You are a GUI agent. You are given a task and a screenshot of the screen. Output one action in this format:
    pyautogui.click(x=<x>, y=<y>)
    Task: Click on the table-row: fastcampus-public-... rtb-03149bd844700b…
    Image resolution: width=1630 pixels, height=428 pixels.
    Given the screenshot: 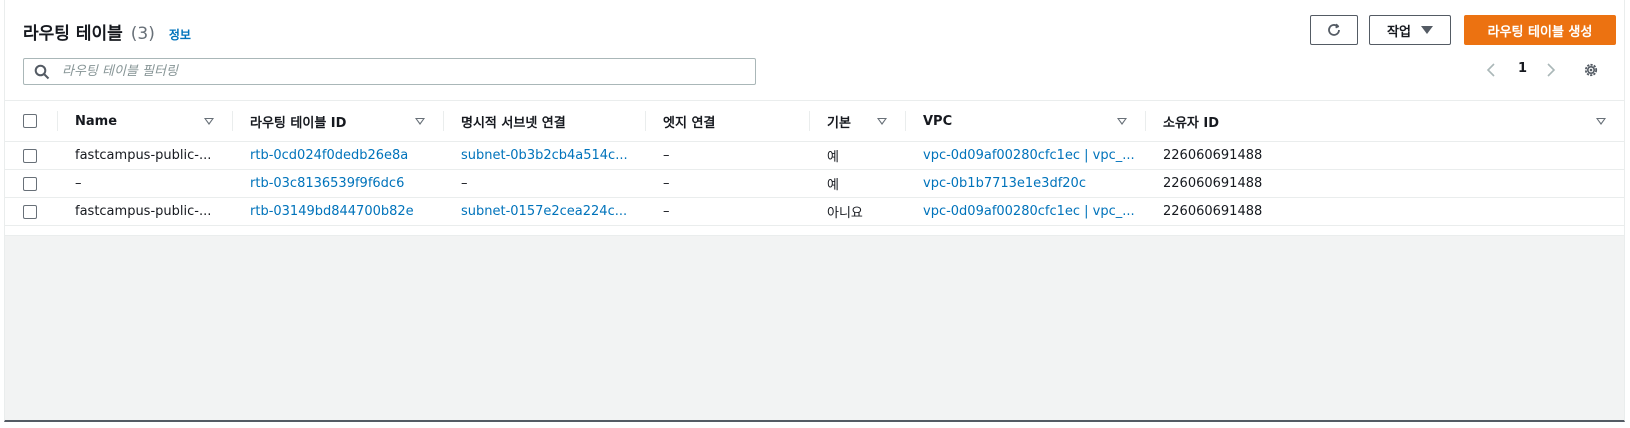 What is the action you would take?
    pyautogui.click(x=814, y=212)
    